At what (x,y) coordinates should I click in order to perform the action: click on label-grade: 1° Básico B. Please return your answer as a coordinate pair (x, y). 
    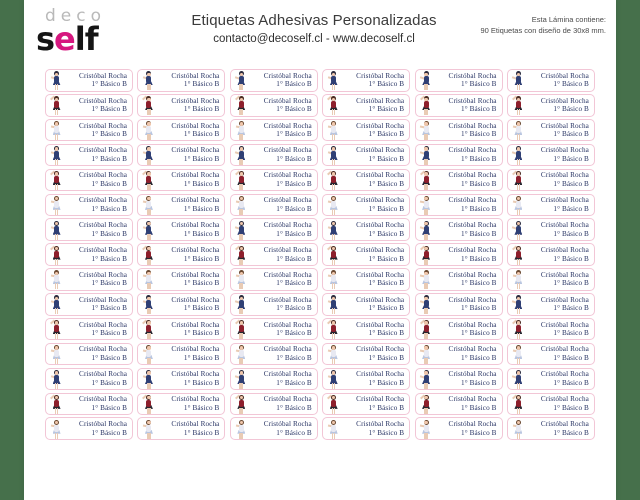
    Looking at the image, I should click on (386, 258).